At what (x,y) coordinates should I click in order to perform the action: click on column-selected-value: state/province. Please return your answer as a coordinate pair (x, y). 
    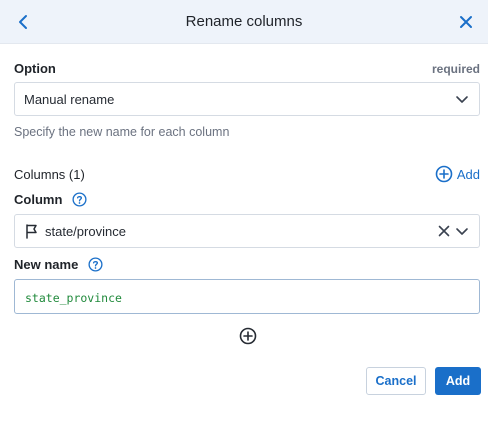
    Looking at the image, I should click on (85, 231).